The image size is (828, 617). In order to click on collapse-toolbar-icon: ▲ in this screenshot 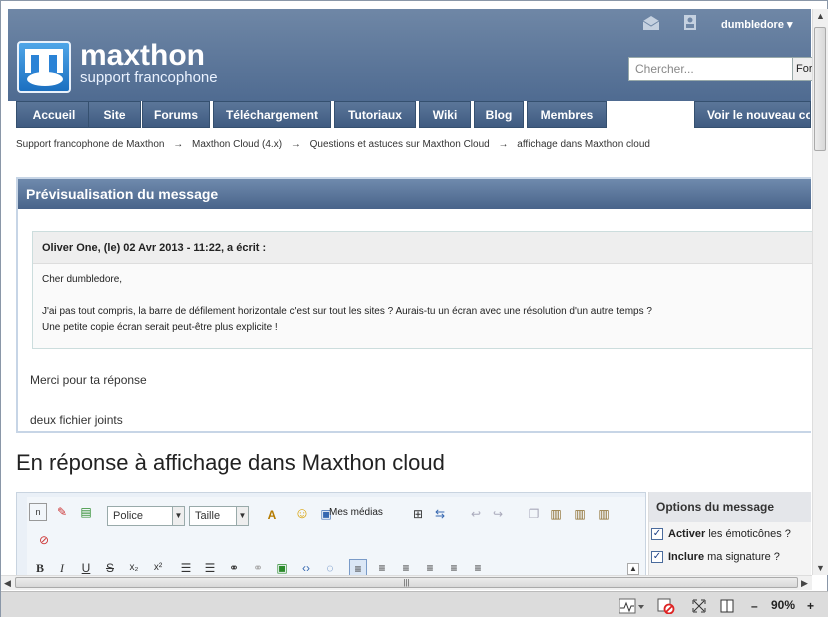, I will do `click(633, 569)`.